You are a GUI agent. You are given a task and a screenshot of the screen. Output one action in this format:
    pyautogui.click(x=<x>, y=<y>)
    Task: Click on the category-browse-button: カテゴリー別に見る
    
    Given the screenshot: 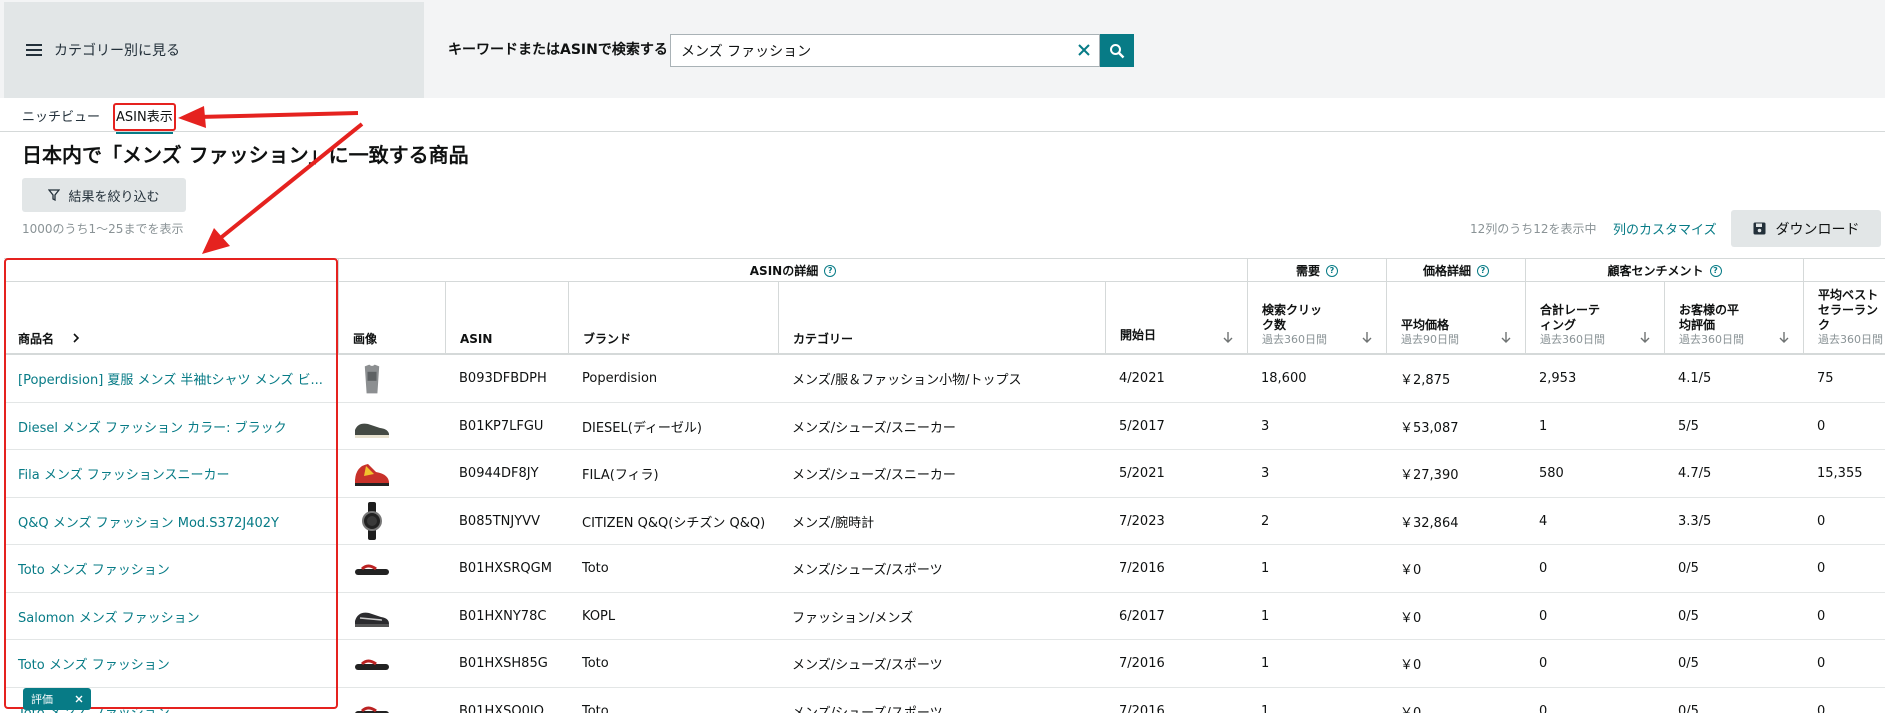 What is the action you would take?
    pyautogui.click(x=214, y=50)
    